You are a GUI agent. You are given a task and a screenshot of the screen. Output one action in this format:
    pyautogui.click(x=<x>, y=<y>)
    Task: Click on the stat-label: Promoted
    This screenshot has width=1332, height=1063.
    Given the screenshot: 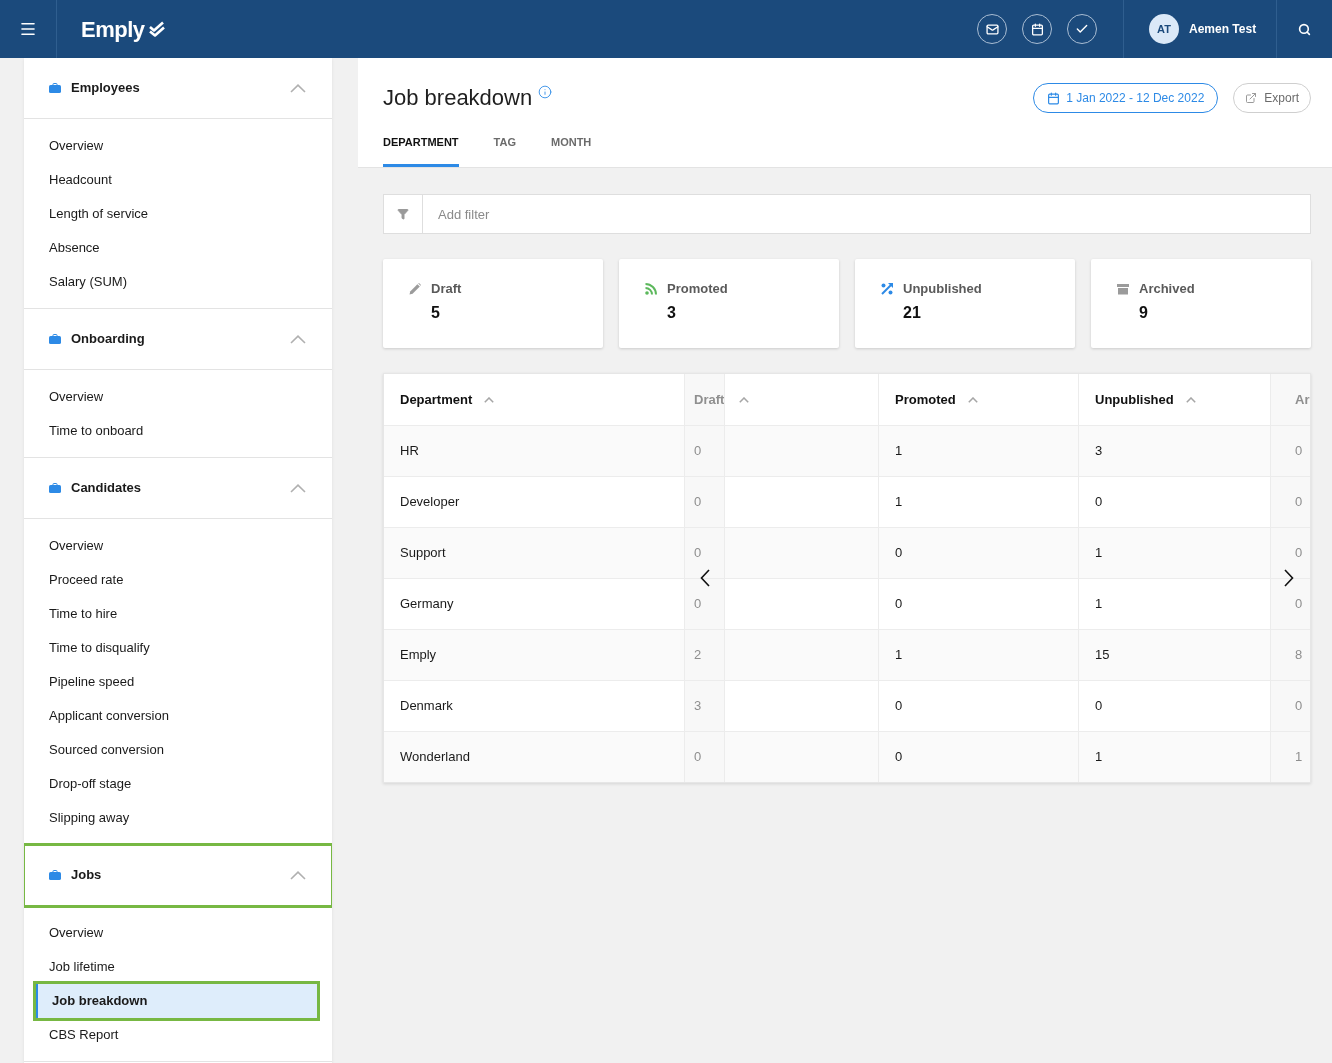 What is the action you would take?
    pyautogui.click(x=697, y=289)
    